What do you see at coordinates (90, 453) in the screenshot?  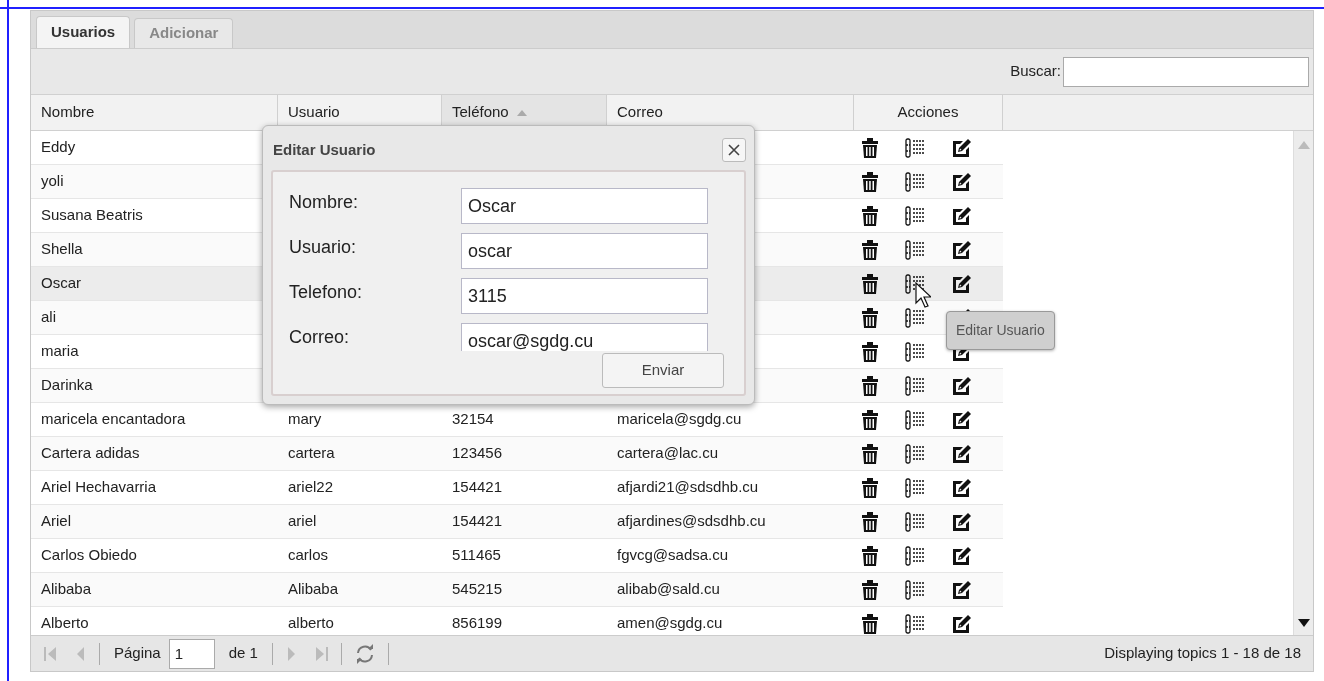 I see `table-cell: Cartera adidas` at bounding box center [90, 453].